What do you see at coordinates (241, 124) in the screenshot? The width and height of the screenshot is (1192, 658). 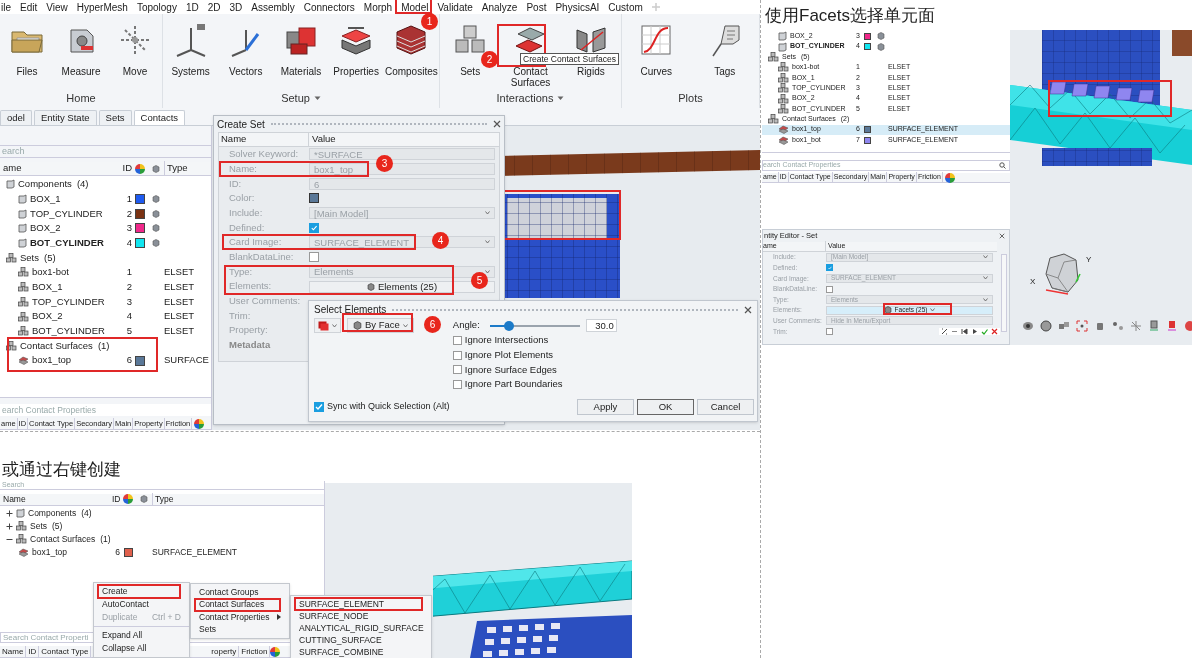 I see `dialog-title: Create Set` at bounding box center [241, 124].